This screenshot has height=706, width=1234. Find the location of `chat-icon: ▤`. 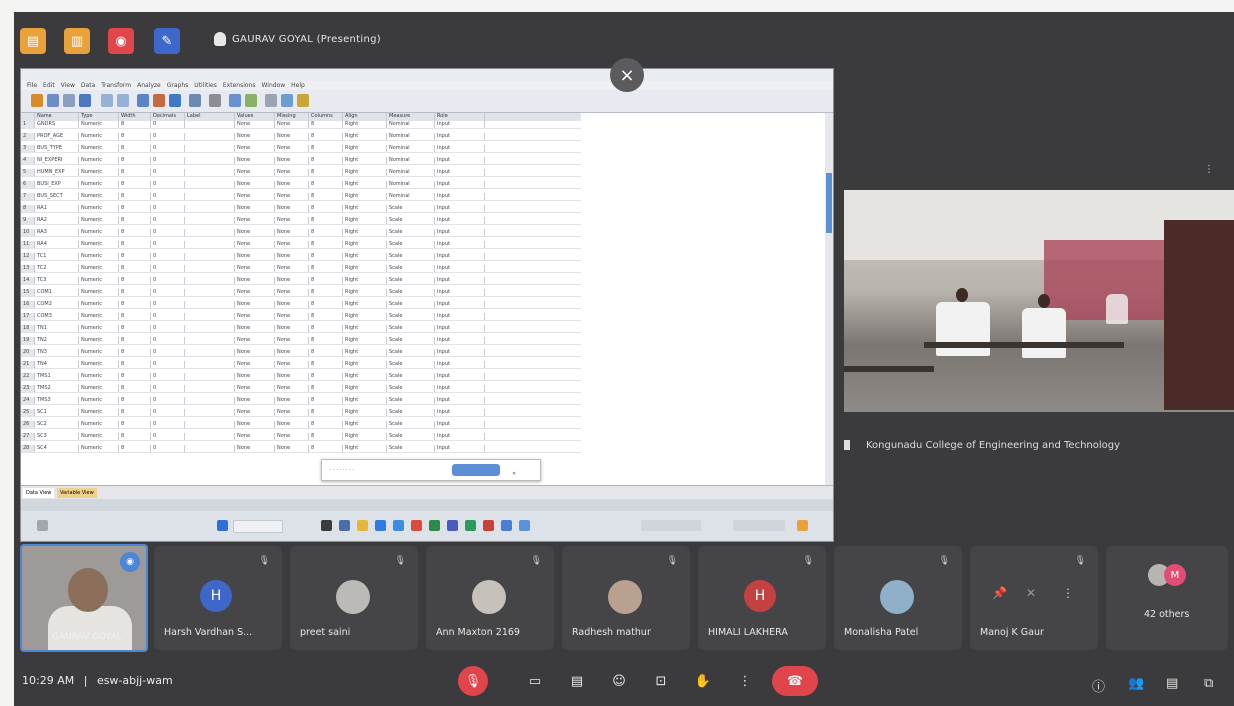

chat-icon: ▤ is located at coordinates (1172, 683).